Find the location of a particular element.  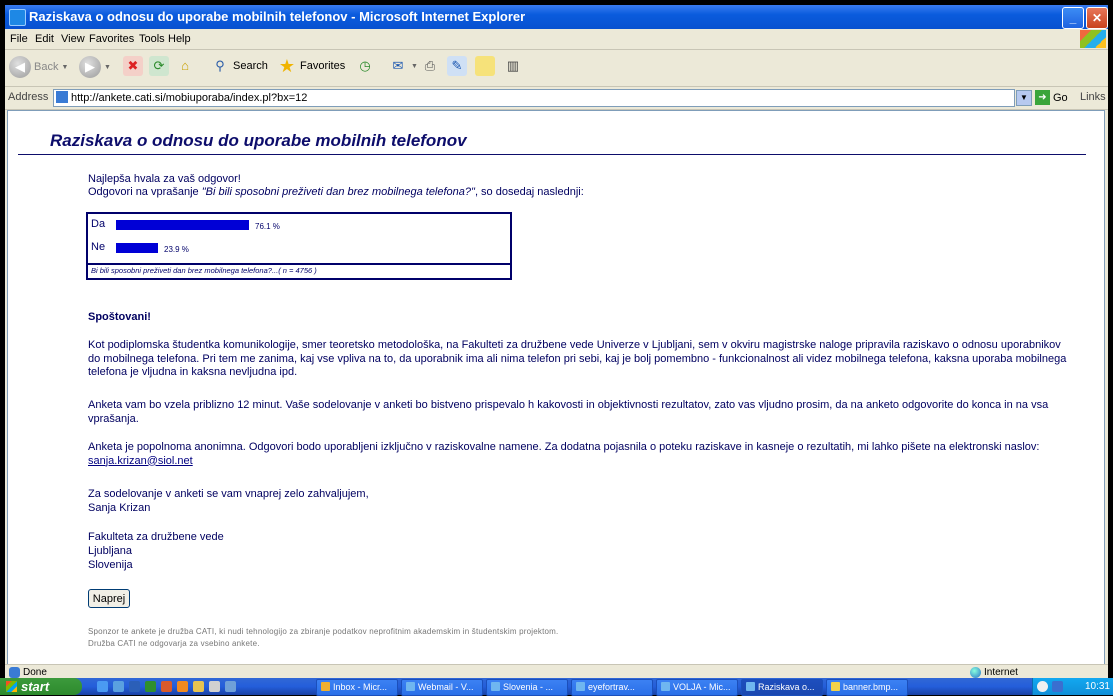

back-arrow-icon: ◀ is located at coordinates (20, 67).